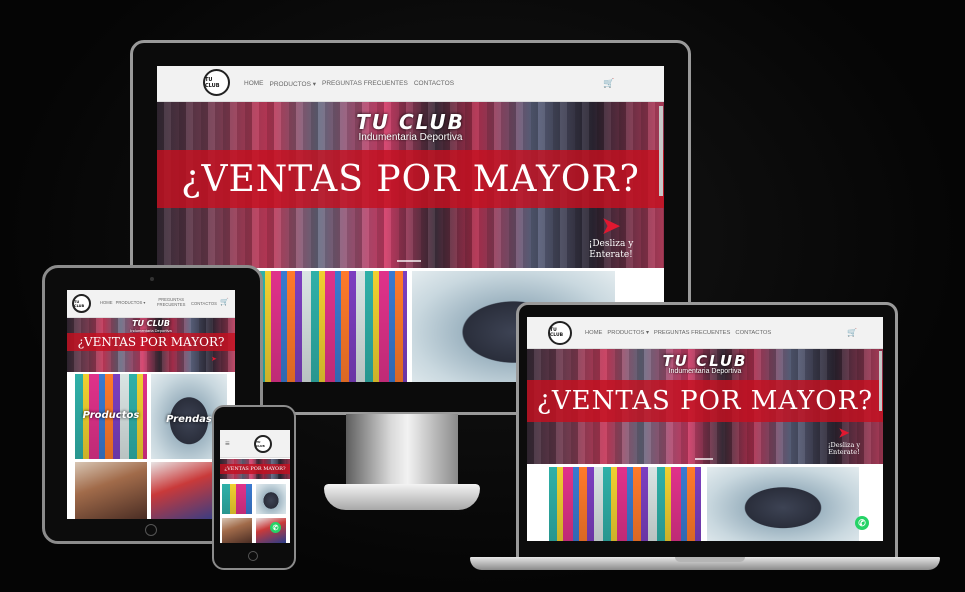 The image size is (965, 592). Describe the element at coordinates (81, 303) in the screenshot. I see `tablet-logo: TU CLUB` at that location.